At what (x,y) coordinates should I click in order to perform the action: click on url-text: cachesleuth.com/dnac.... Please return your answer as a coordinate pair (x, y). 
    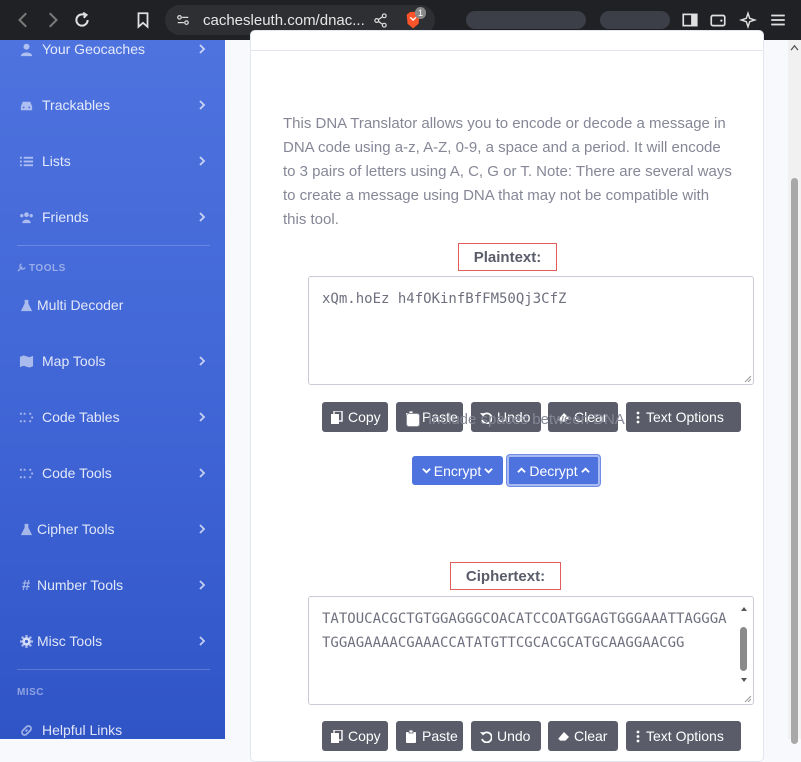
    Looking at the image, I should click on (284, 20).